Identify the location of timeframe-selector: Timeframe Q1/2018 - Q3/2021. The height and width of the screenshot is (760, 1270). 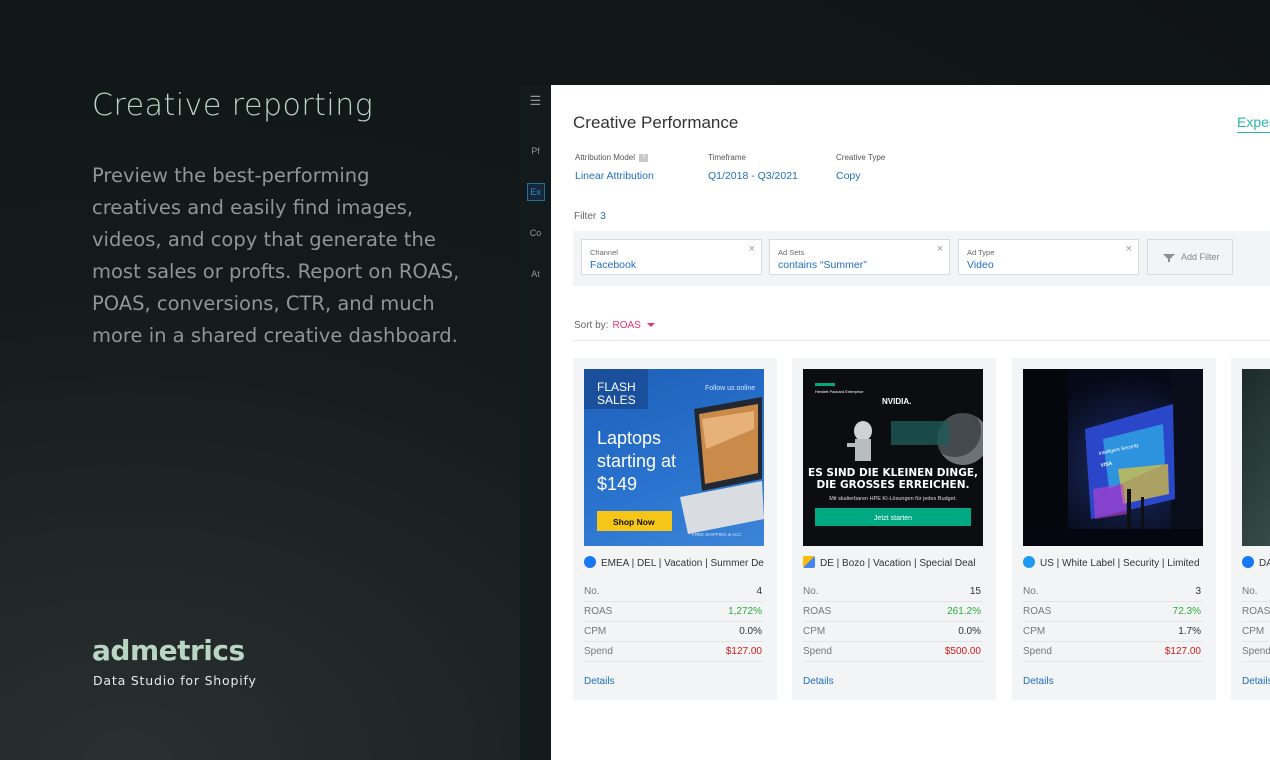
(753, 168).